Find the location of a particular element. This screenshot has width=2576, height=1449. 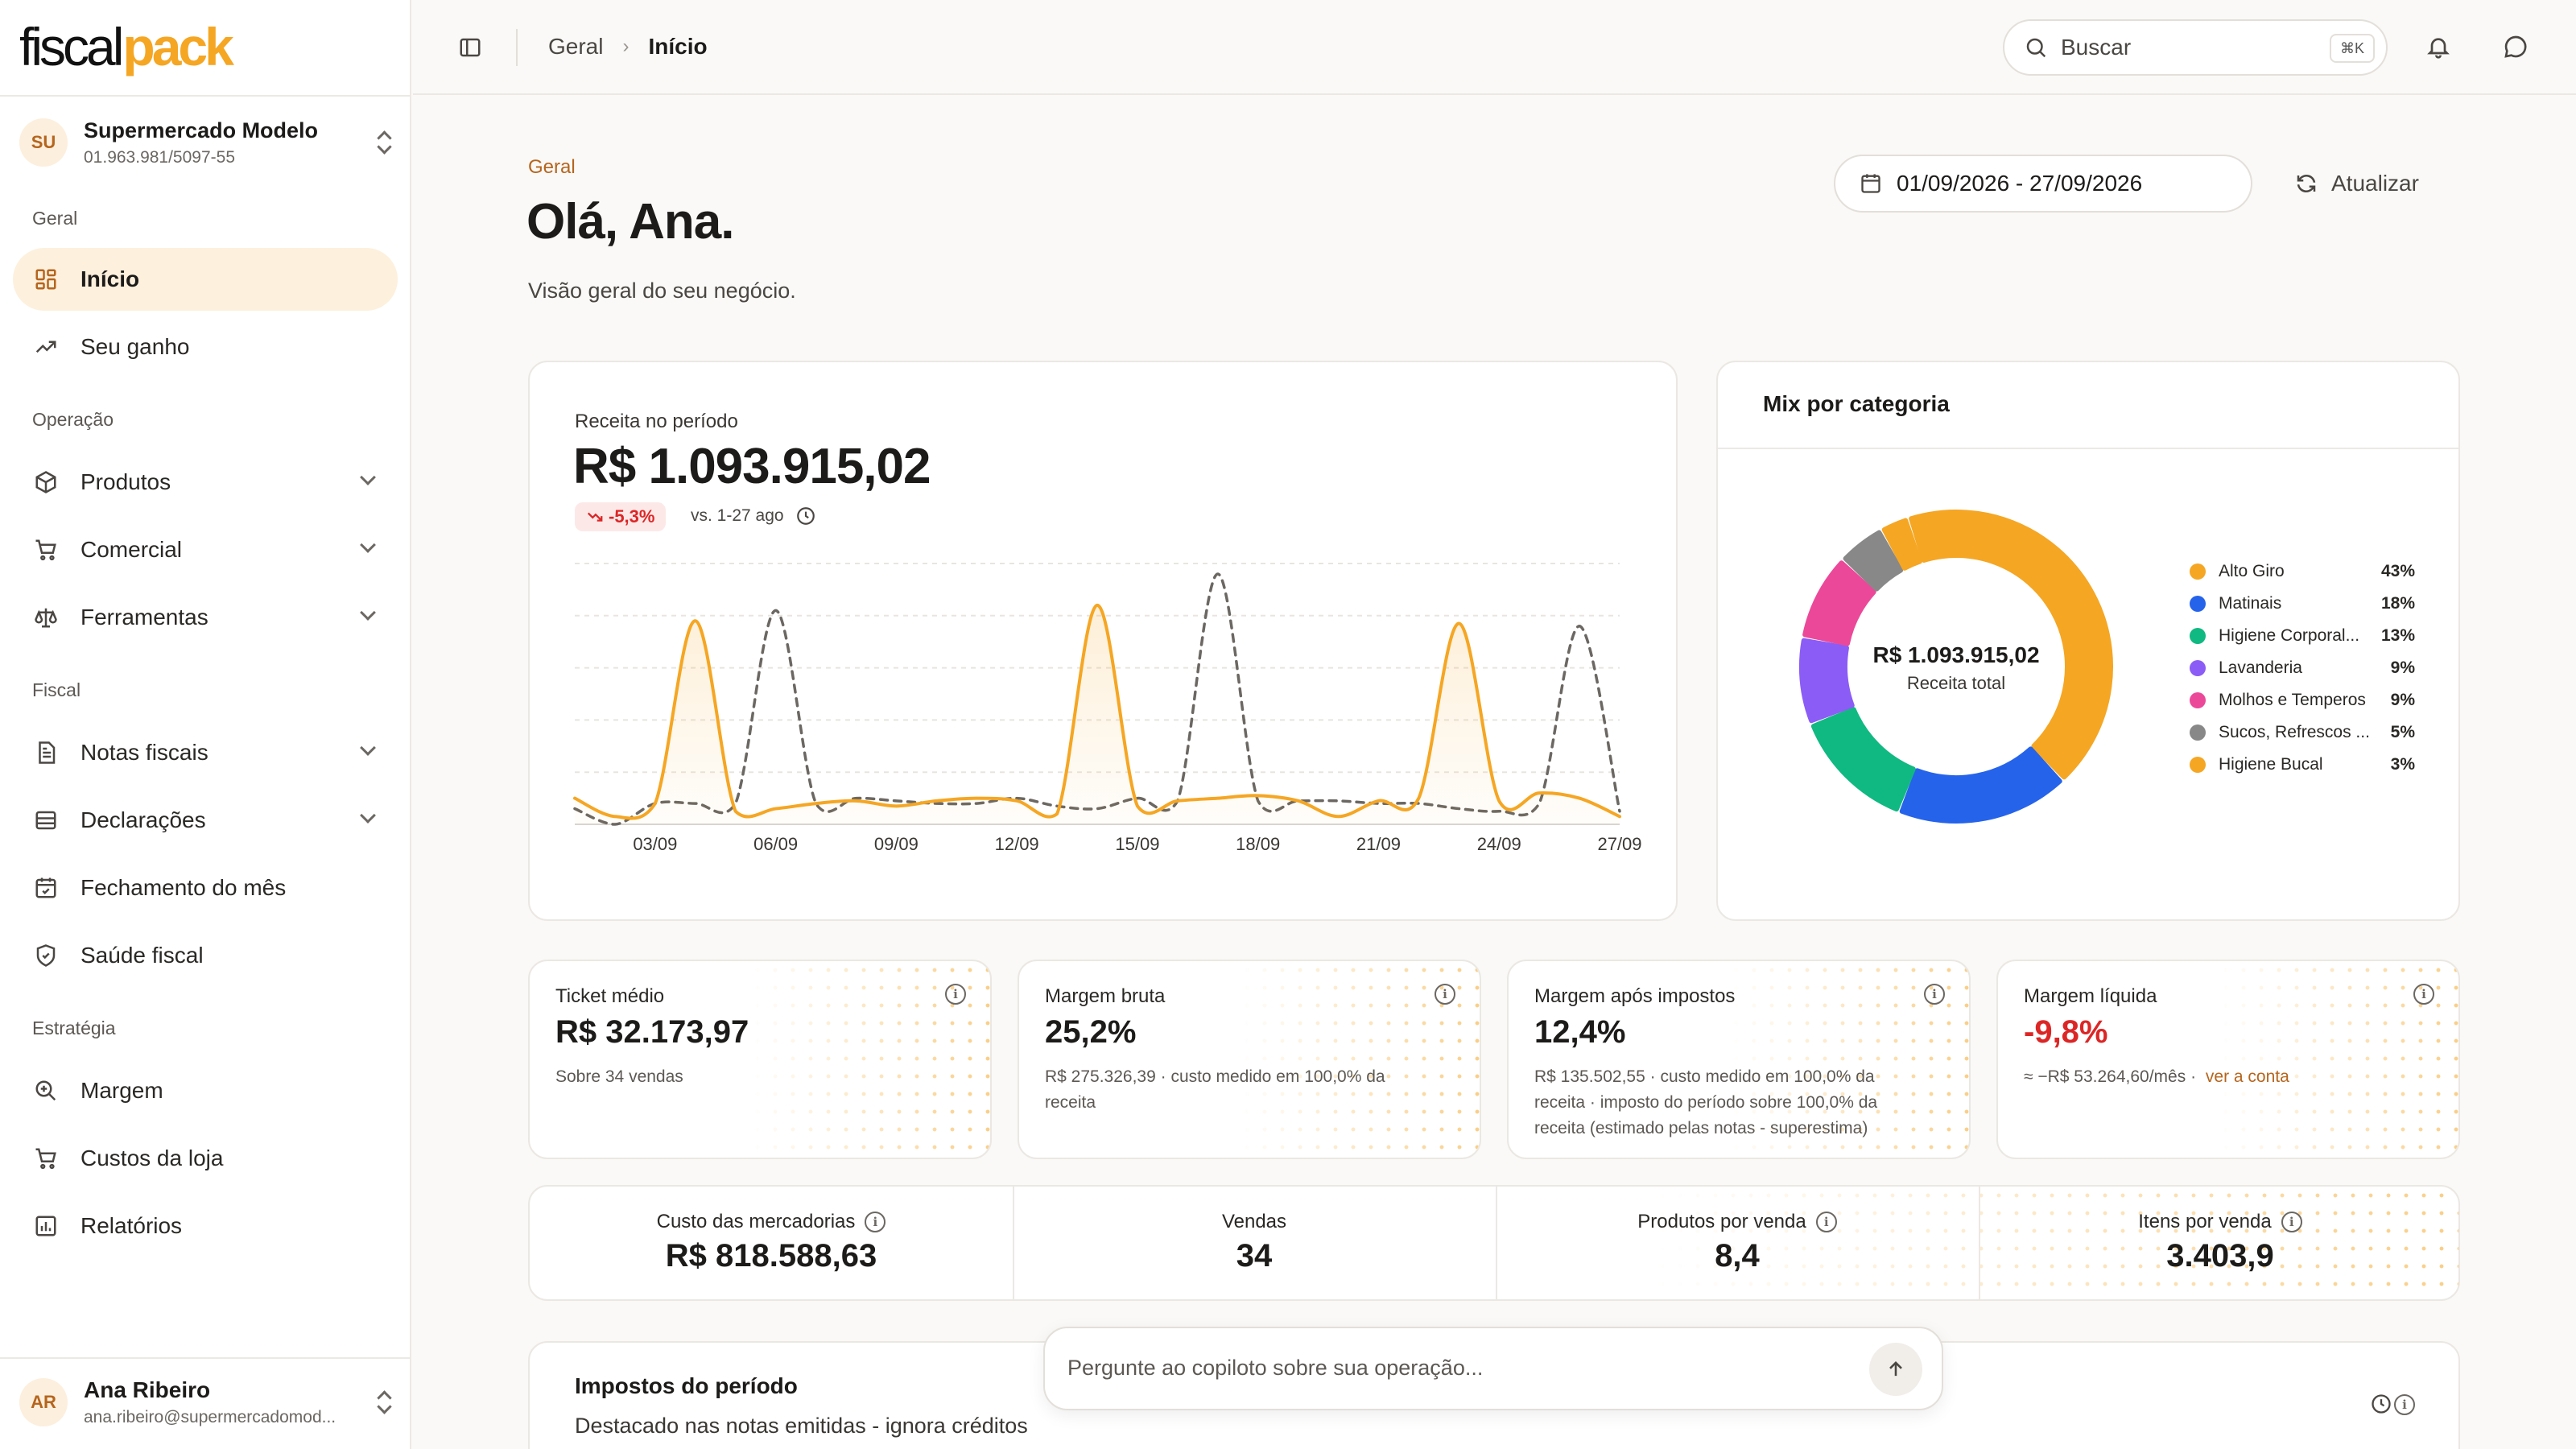

legend-pct: 3% is located at coordinates (2402, 764).